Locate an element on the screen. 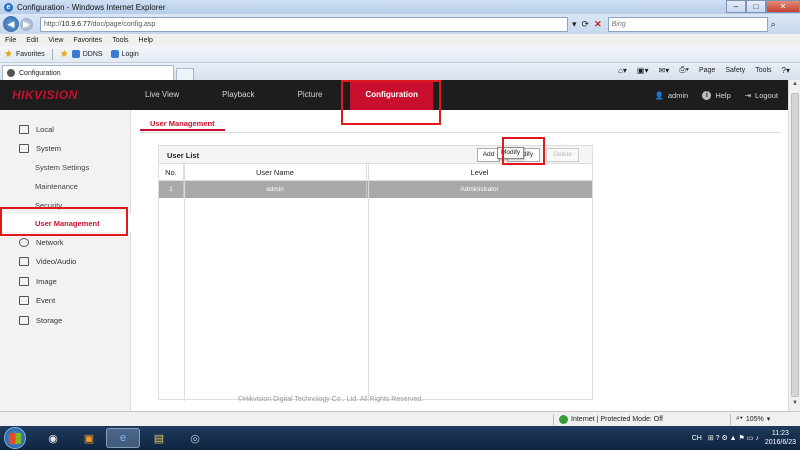  address-bar: http://10.9.6.77/doc/page/config.asp is located at coordinates (304, 24).